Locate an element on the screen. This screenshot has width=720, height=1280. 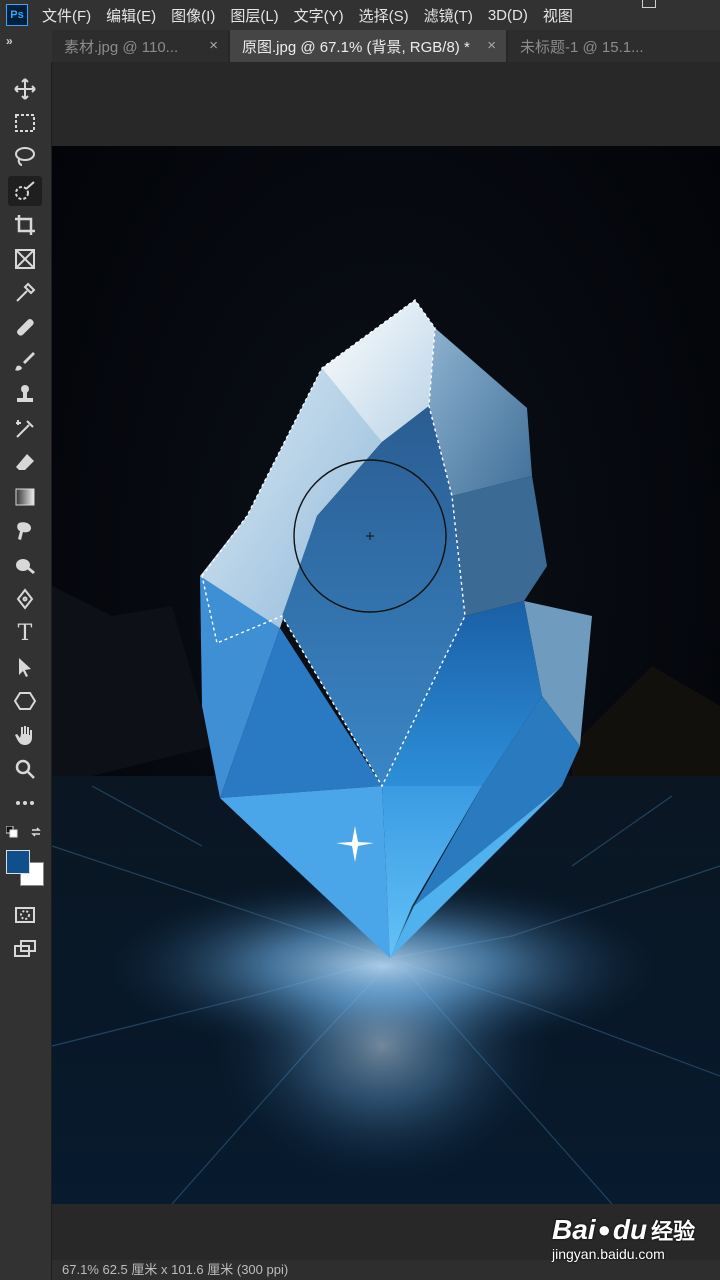
dodge-tool is located at coordinates (25, 565).